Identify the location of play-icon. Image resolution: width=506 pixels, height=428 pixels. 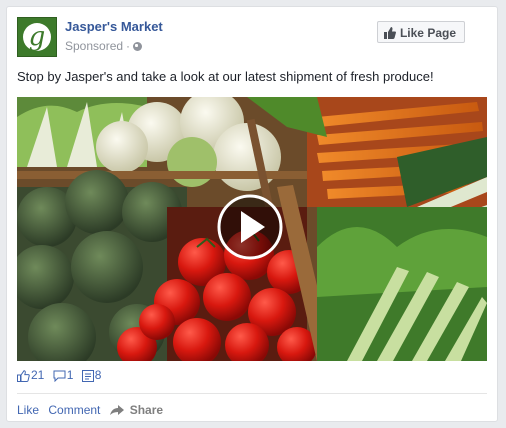
(250, 227).